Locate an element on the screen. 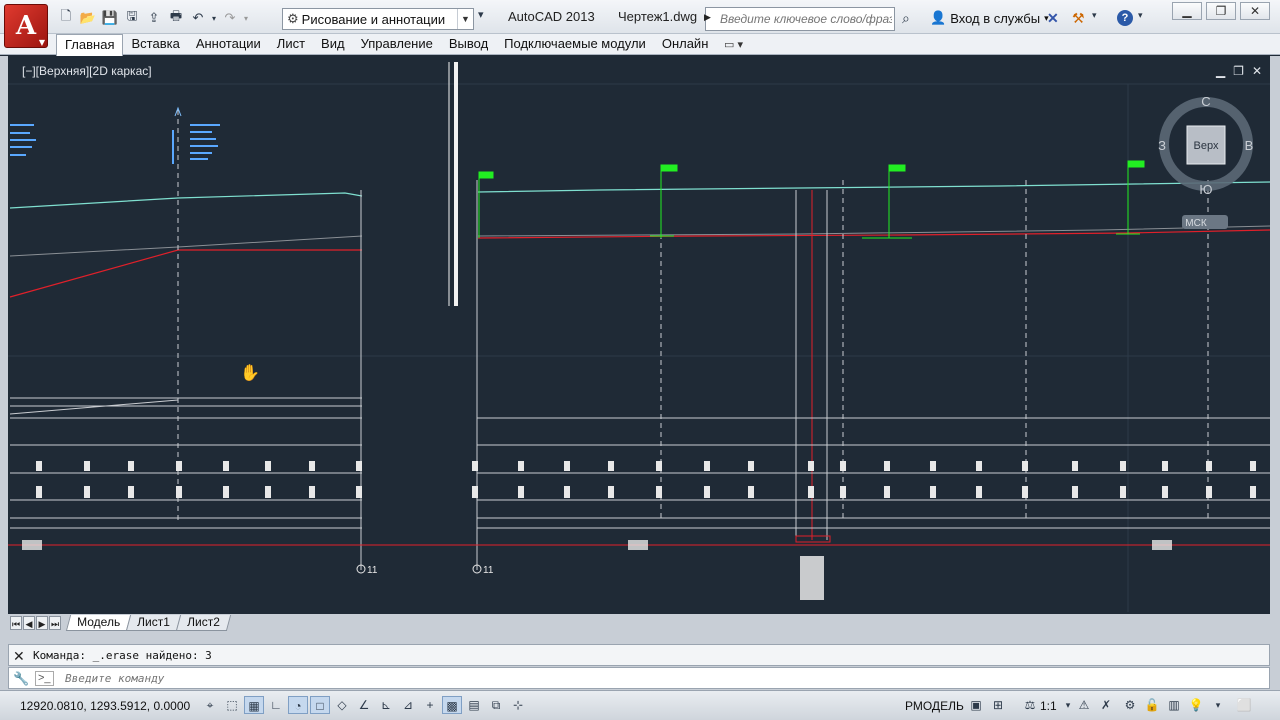  workspace-switch-icon: ⚙ is located at coordinates (1130, 705).